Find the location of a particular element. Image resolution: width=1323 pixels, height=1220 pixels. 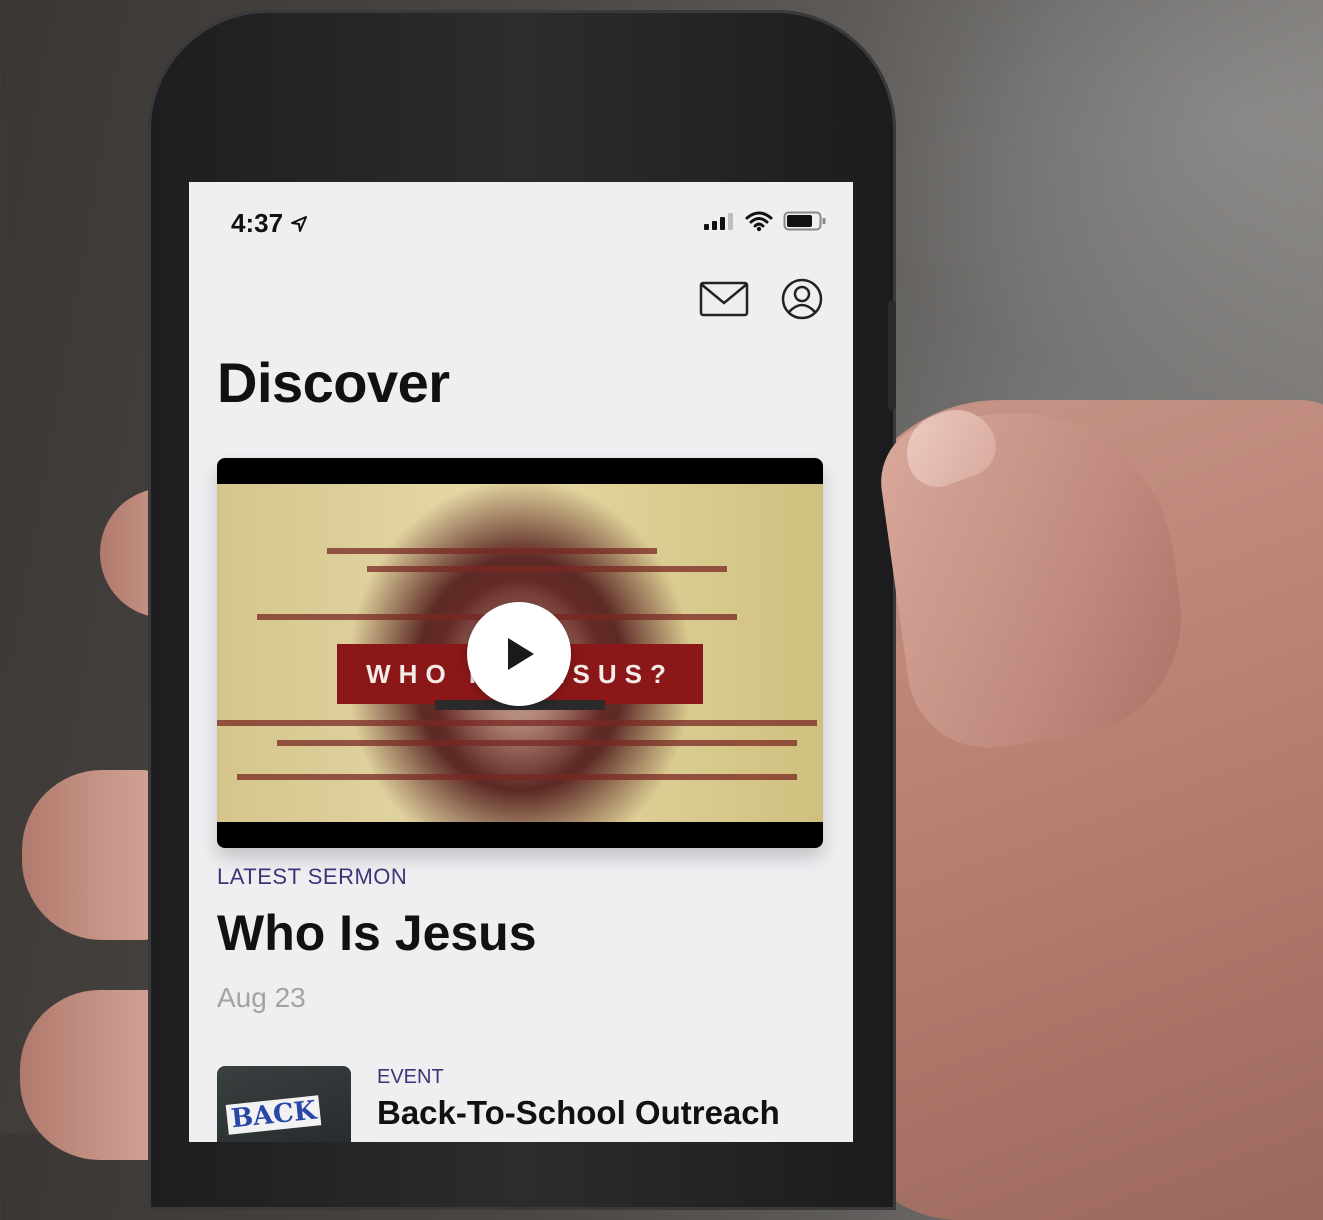

sermon-date: Aug 23 is located at coordinates (261, 997).